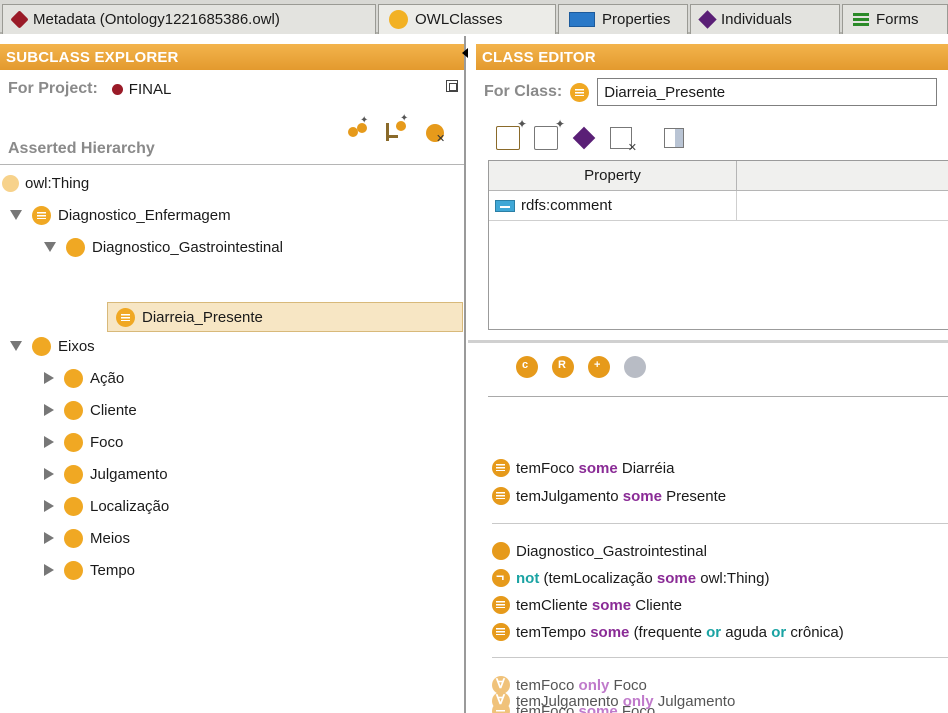 The image size is (948, 713). Describe the element at coordinates (658, 605) in the screenshot. I see `condition-filler: Cliente` at that location.